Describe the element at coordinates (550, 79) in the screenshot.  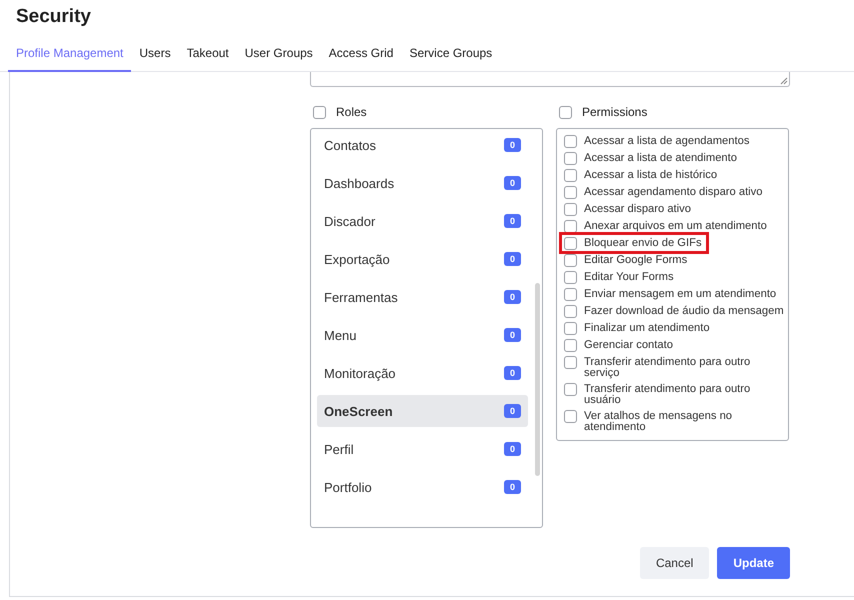
I see `text-area` at that location.